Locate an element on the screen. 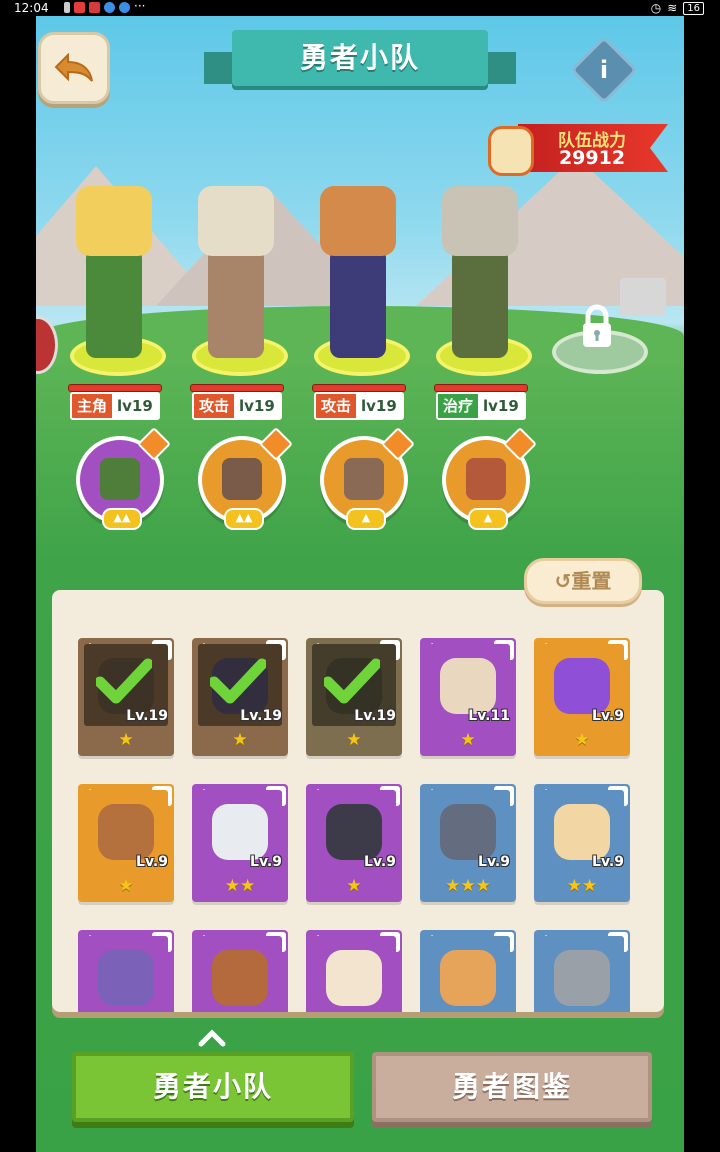 This screenshot has height=1152, width=720. hero-slot-4: 治疗 lv19 is located at coordinates (481, 293).